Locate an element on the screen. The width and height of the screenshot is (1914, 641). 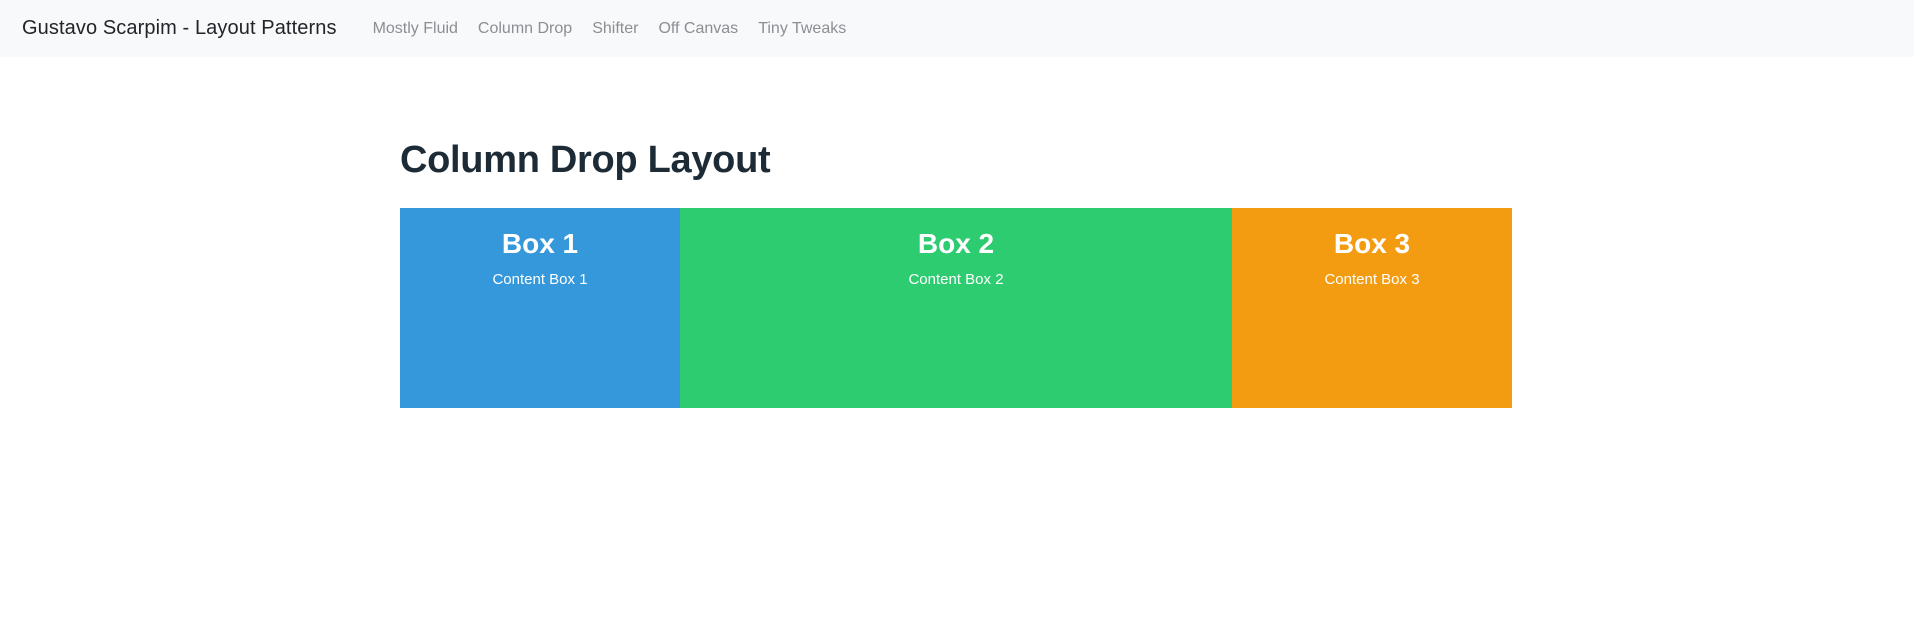
nav-link-off-canvas: Off Canvas is located at coordinates (698, 29).